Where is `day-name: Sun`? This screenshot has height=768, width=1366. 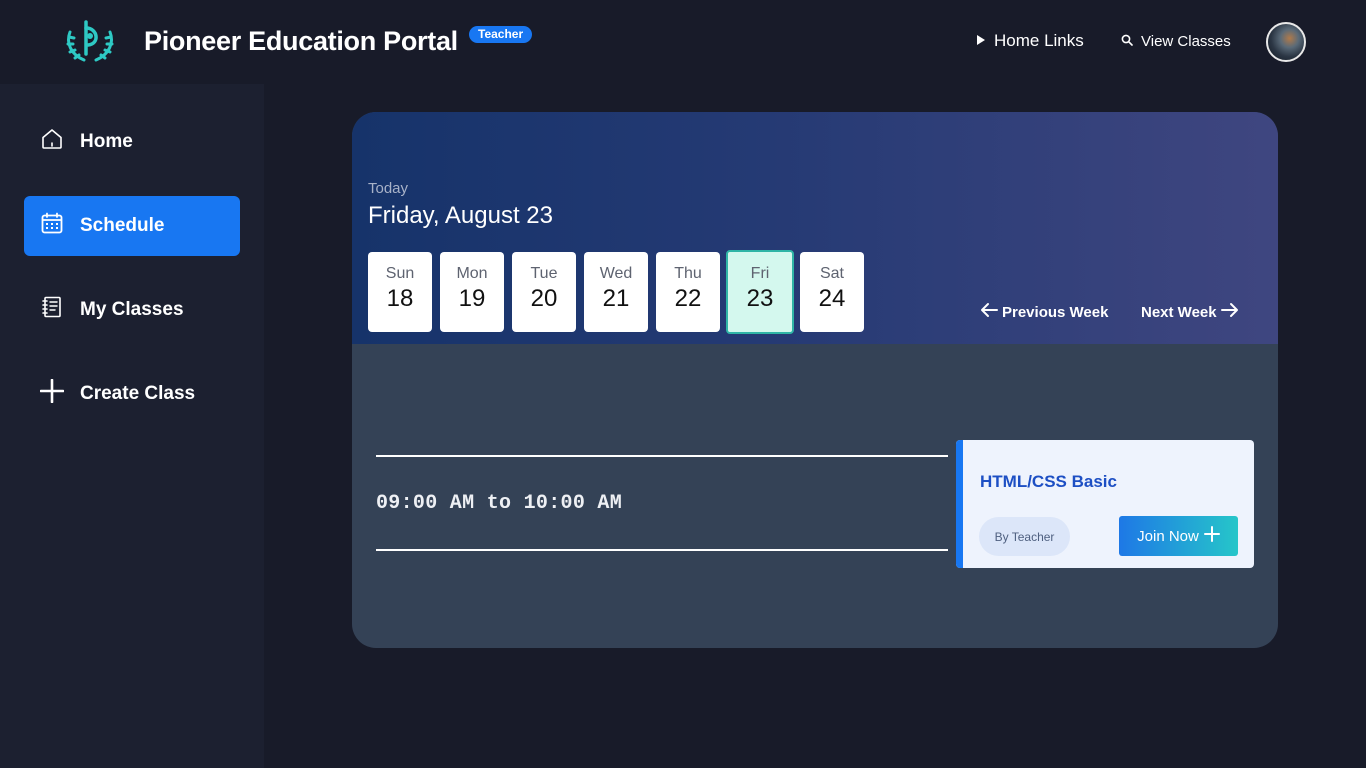
day-name: Sun is located at coordinates (400, 273).